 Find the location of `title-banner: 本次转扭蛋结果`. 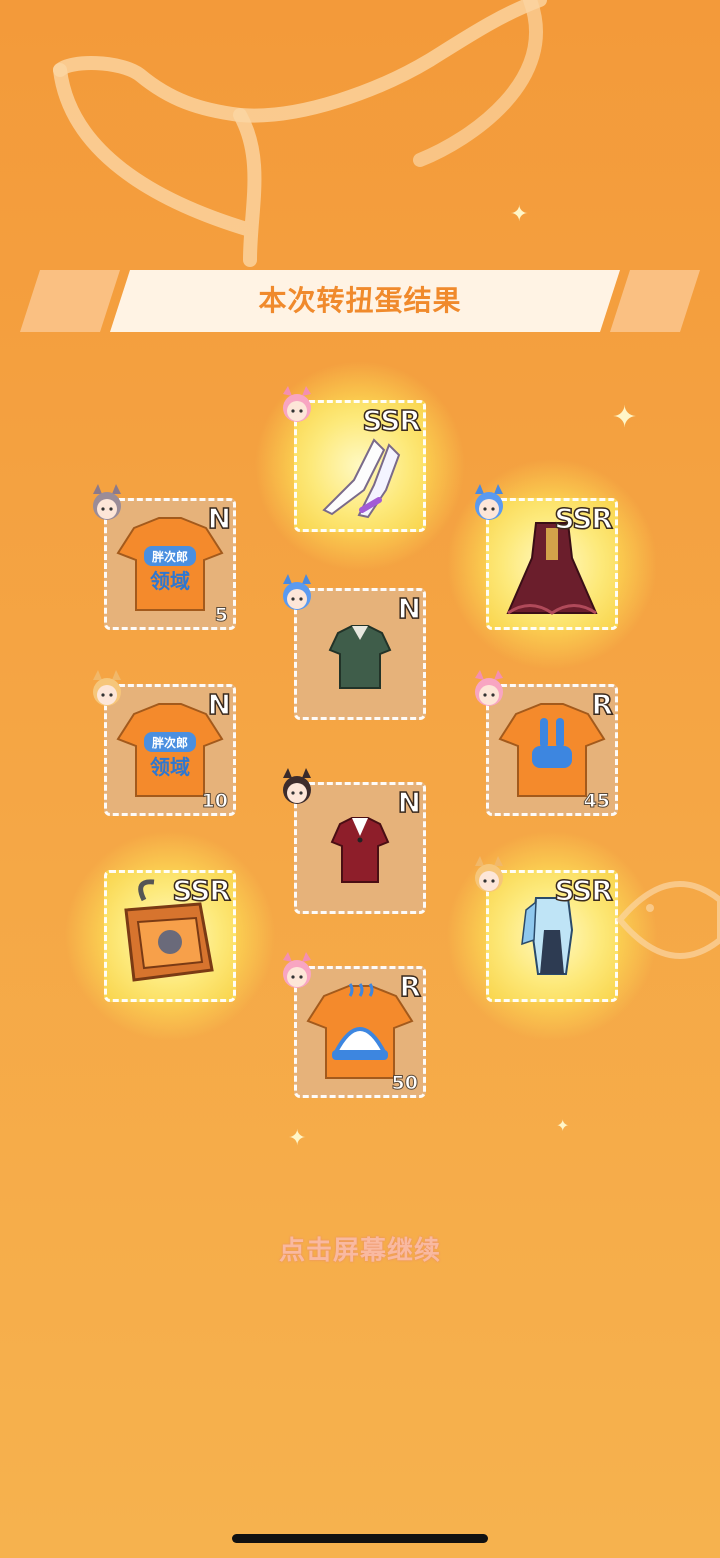

title-banner: 本次转扭蛋结果 is located at coordinates (360, 301).